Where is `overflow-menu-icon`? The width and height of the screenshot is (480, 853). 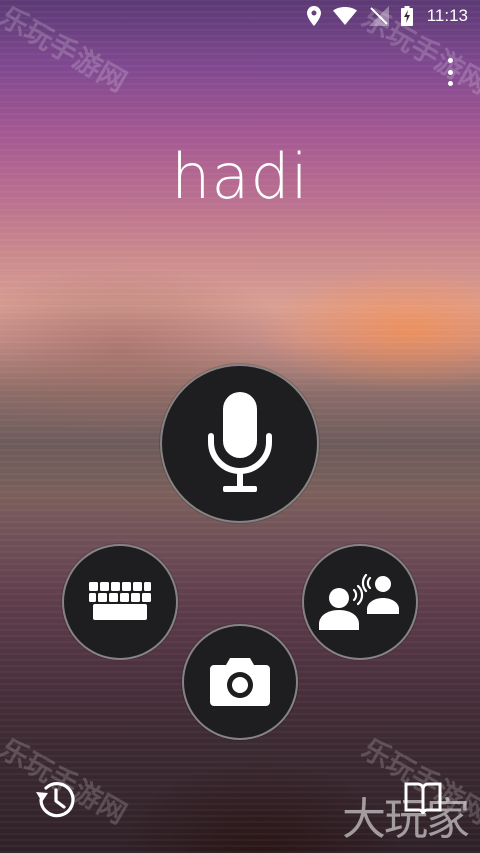 overflow-menu-icon is located at coordinates (450, 72).